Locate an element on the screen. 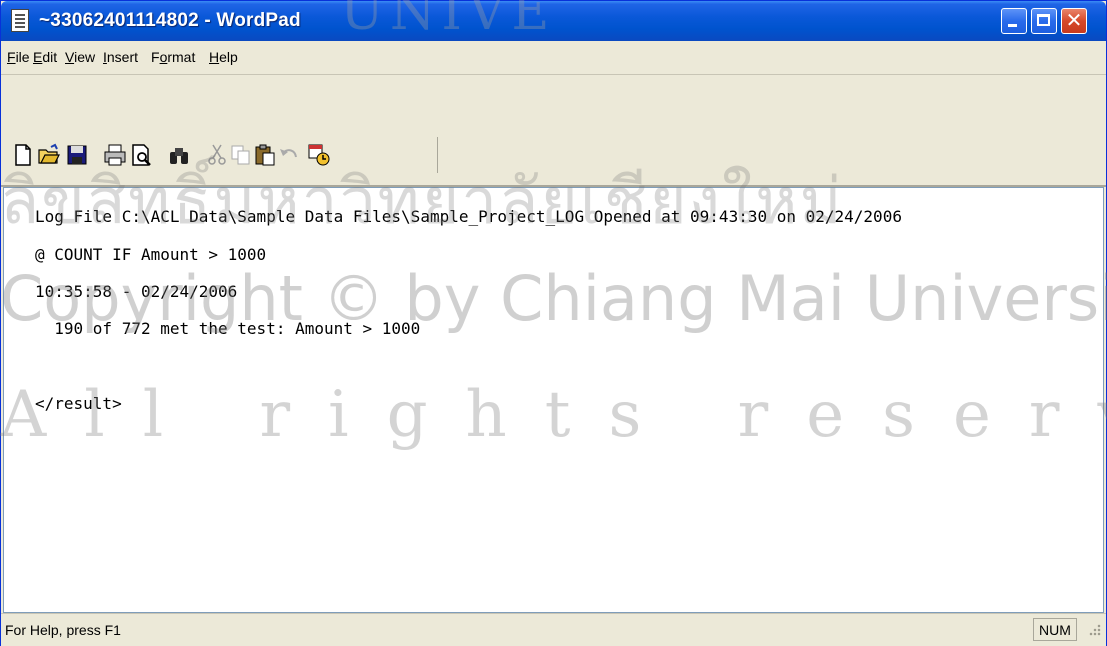 This screenshot has height=646, width=1107. window-title: ~33062401114802 - WordPad is located at coordinates (170, 20).